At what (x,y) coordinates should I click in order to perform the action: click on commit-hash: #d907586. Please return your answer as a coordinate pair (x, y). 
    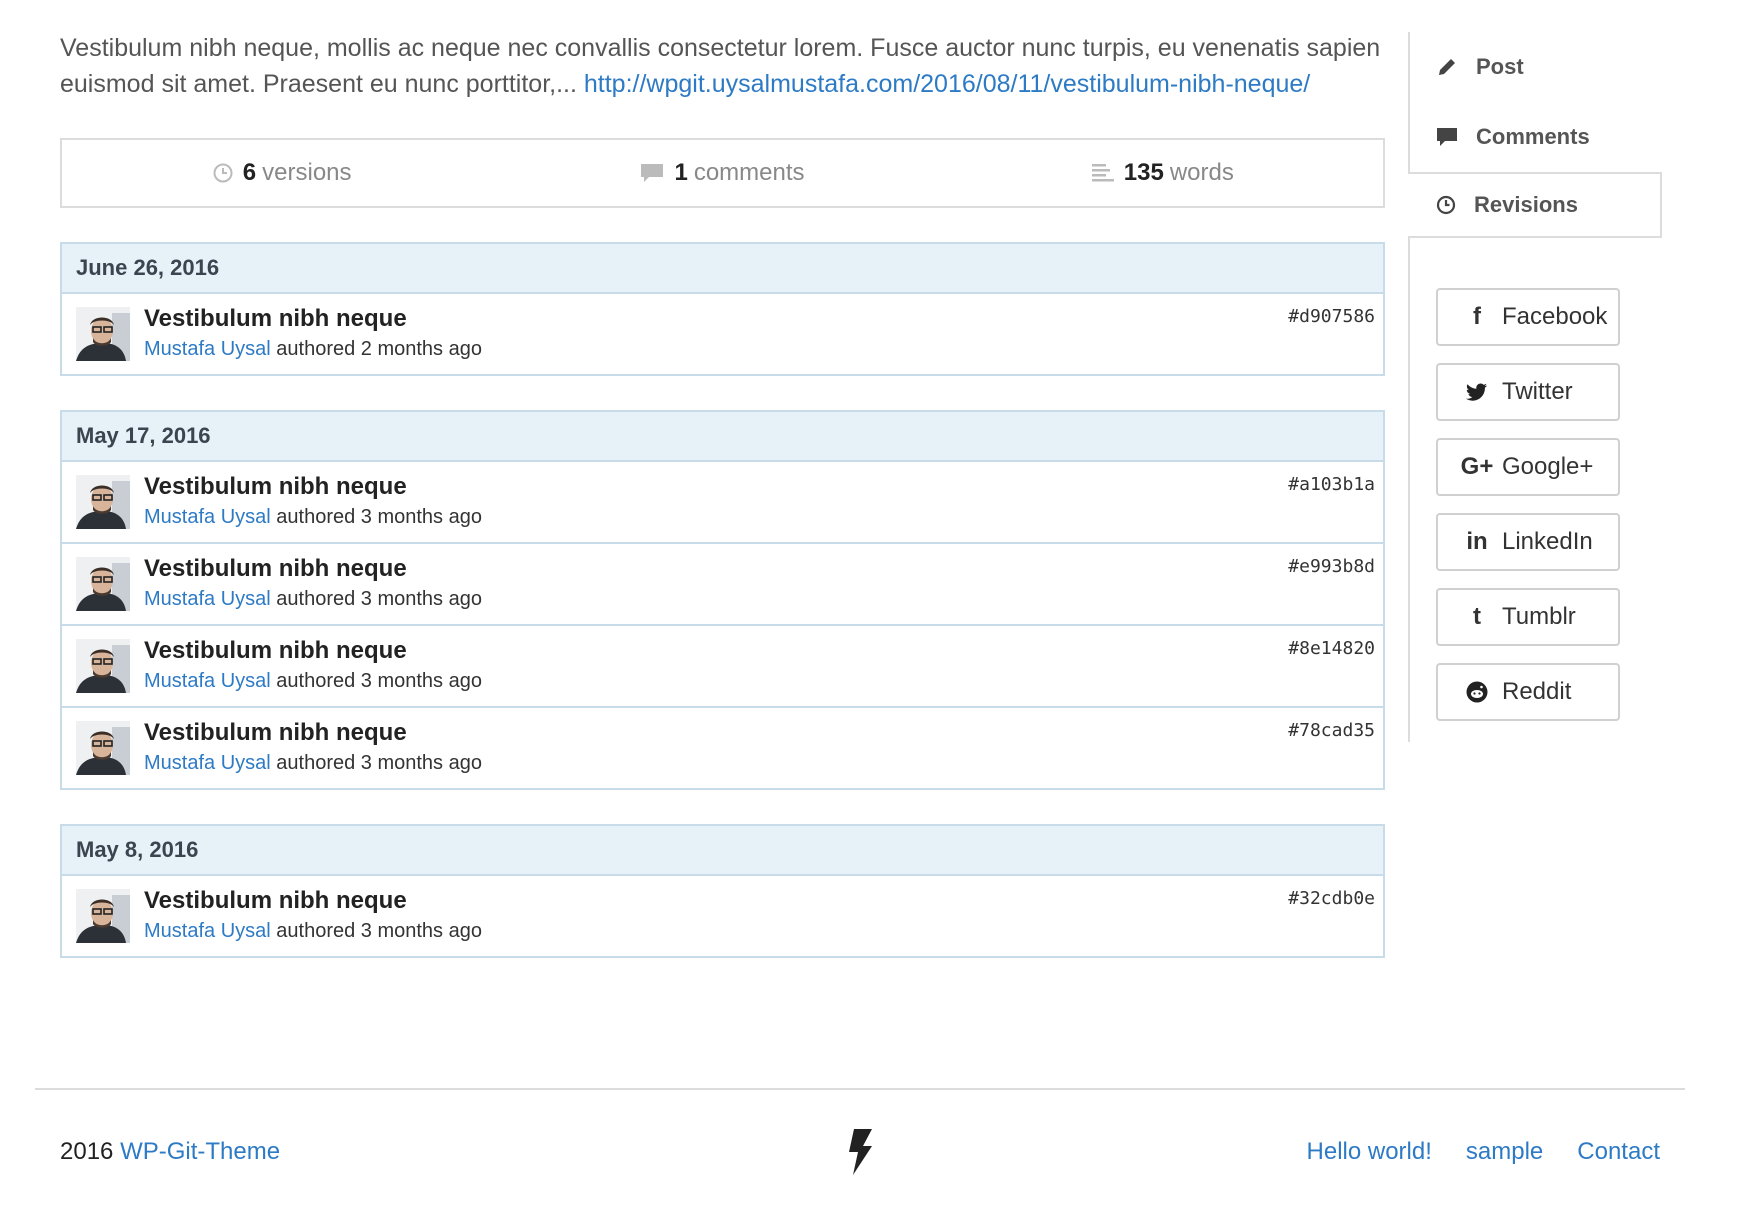
    Looking at the image, I should click on (1331, 316).